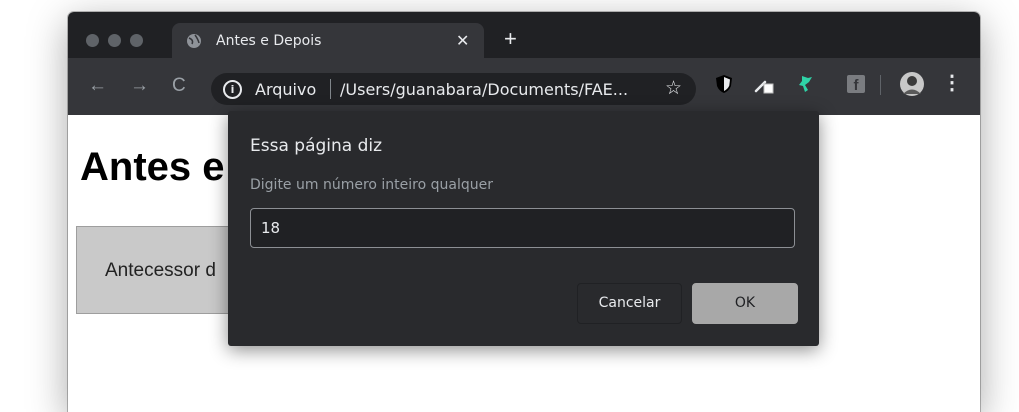 This screenshot has width=1019, height=412. Describe the element at coordinates (371, 185) in the screenshot. I see `dialog-message: Digite um número inteiro qualquer` at that location.